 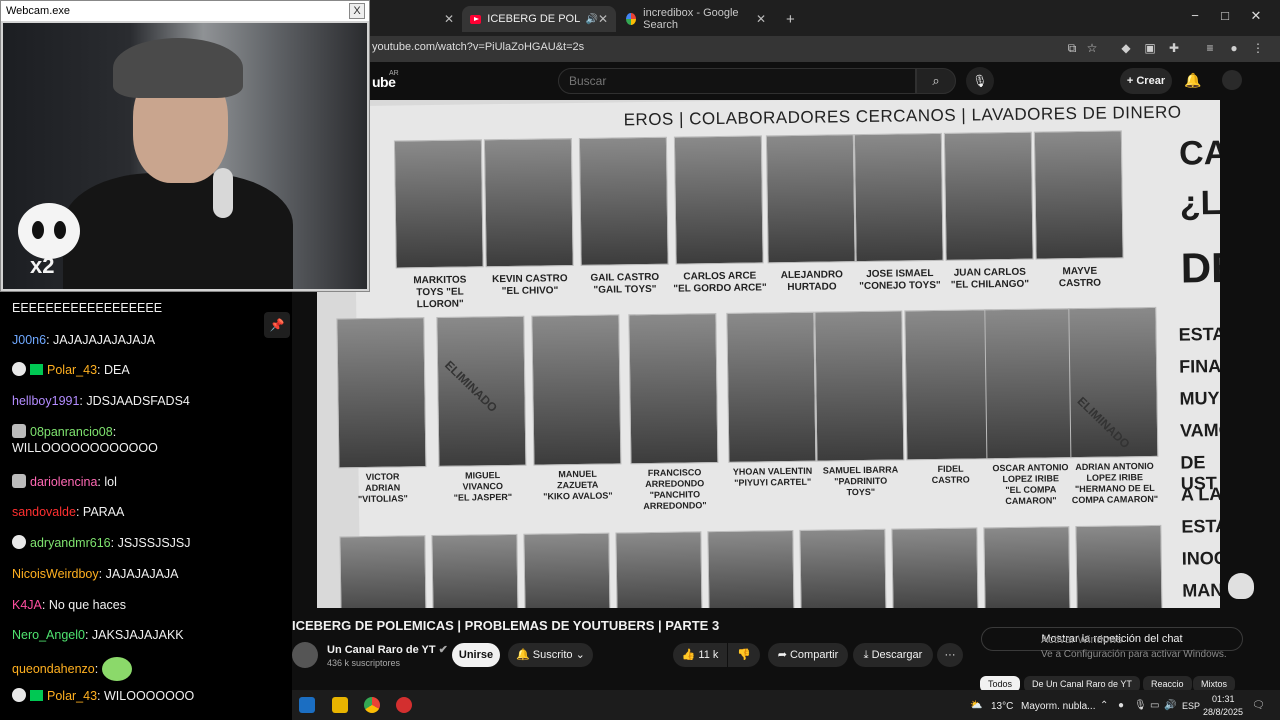 I want to click on chat-message: Nero_Angel0: JAKSJAJAJAKK, so click(x=137, y=635).